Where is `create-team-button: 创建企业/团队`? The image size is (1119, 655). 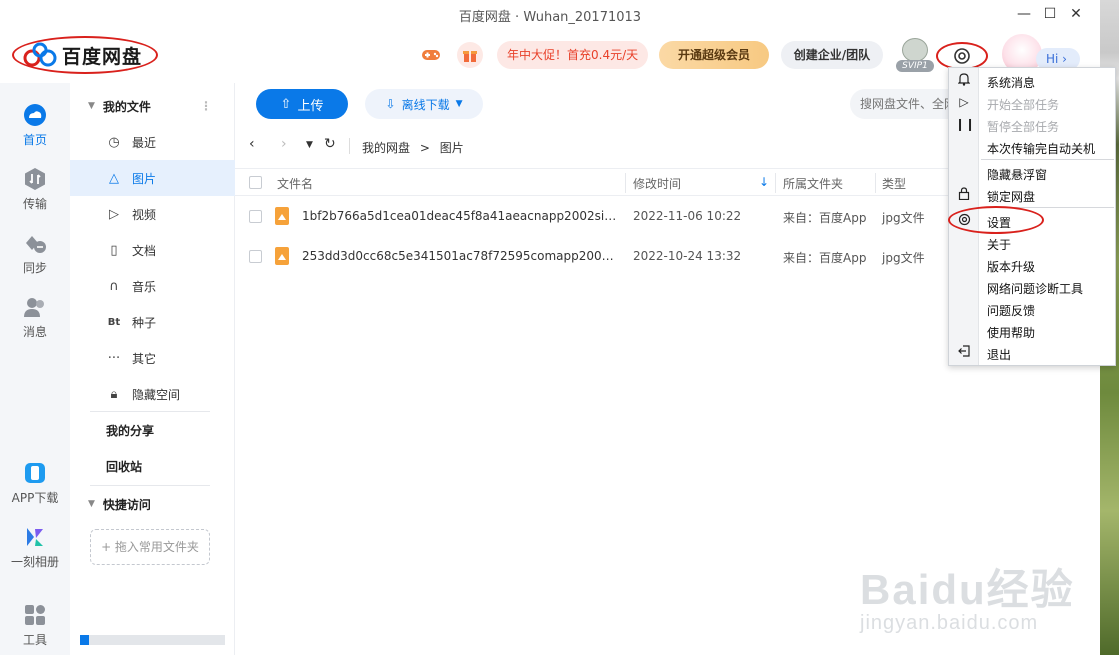
create-team-button: 创建企业/团队 is located at coordinates (832, 55).